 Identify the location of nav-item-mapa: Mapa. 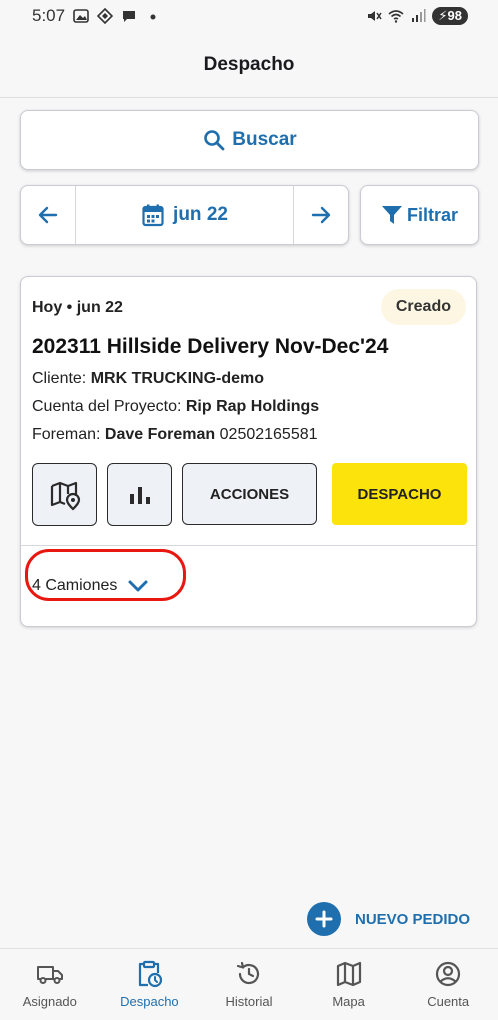
(349, 984).